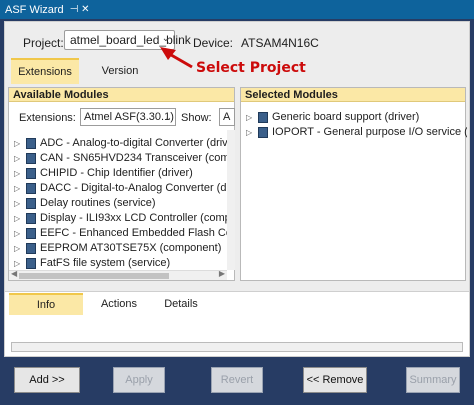 The height and width of the screenshot is (405, 474). I want to click on project-label: Project:, so click(43, 43).